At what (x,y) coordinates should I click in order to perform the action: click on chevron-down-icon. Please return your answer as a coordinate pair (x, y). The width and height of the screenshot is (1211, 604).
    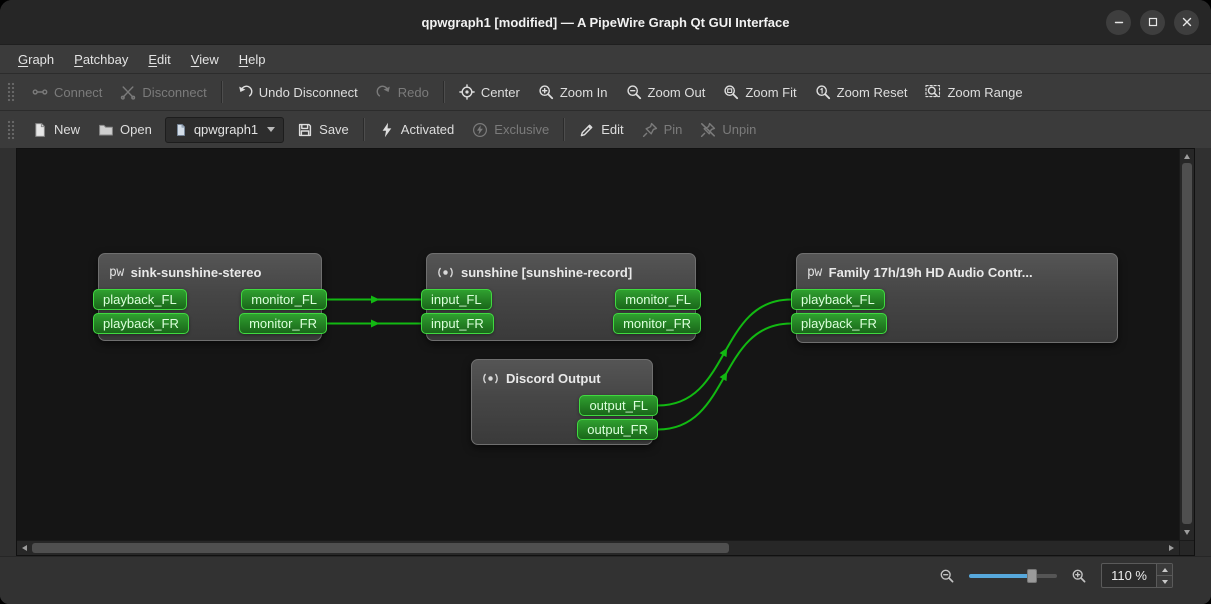
    Looking at the image, I should click on (271, 129).